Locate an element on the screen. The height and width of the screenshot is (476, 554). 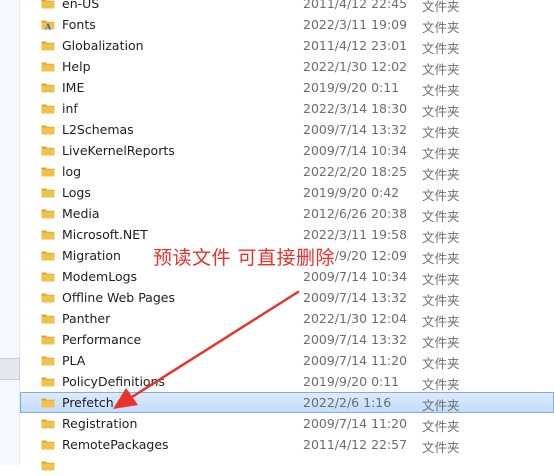
file-name: inf is located at coordinates (70, 108).